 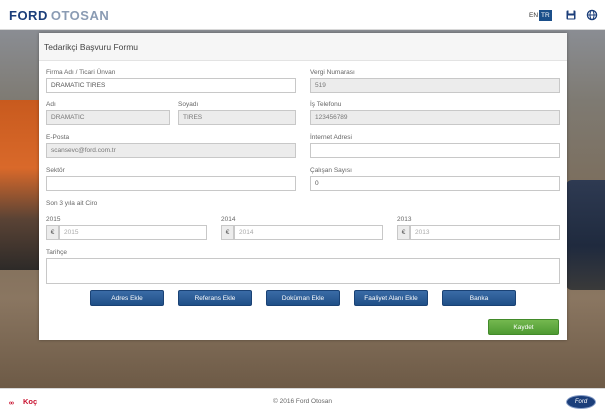 What do you see at coordinates (303, 47) in the screenshot?
I see `form-header: Tedarikçi Başvuru Formu` at bounding box center [303, 47].